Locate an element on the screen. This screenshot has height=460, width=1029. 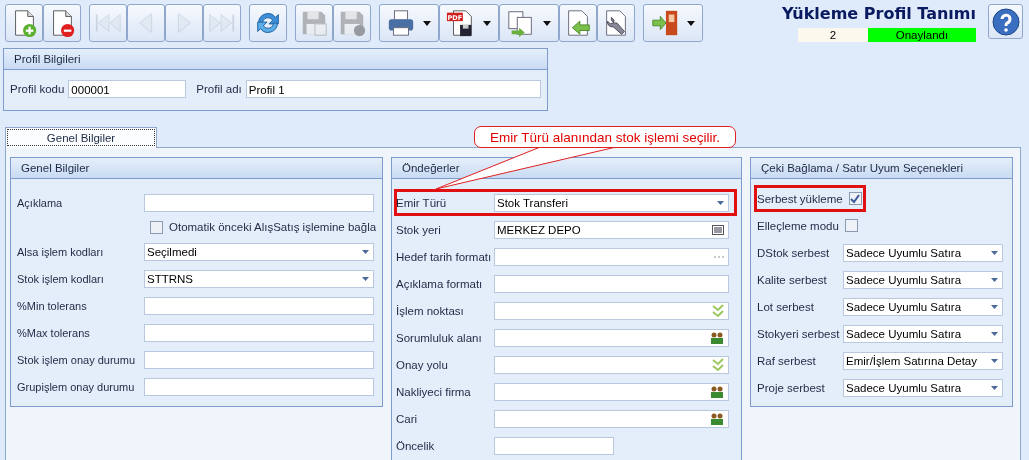
field-label: Grupişlem onay durumu is located at coordinates (76, 386).